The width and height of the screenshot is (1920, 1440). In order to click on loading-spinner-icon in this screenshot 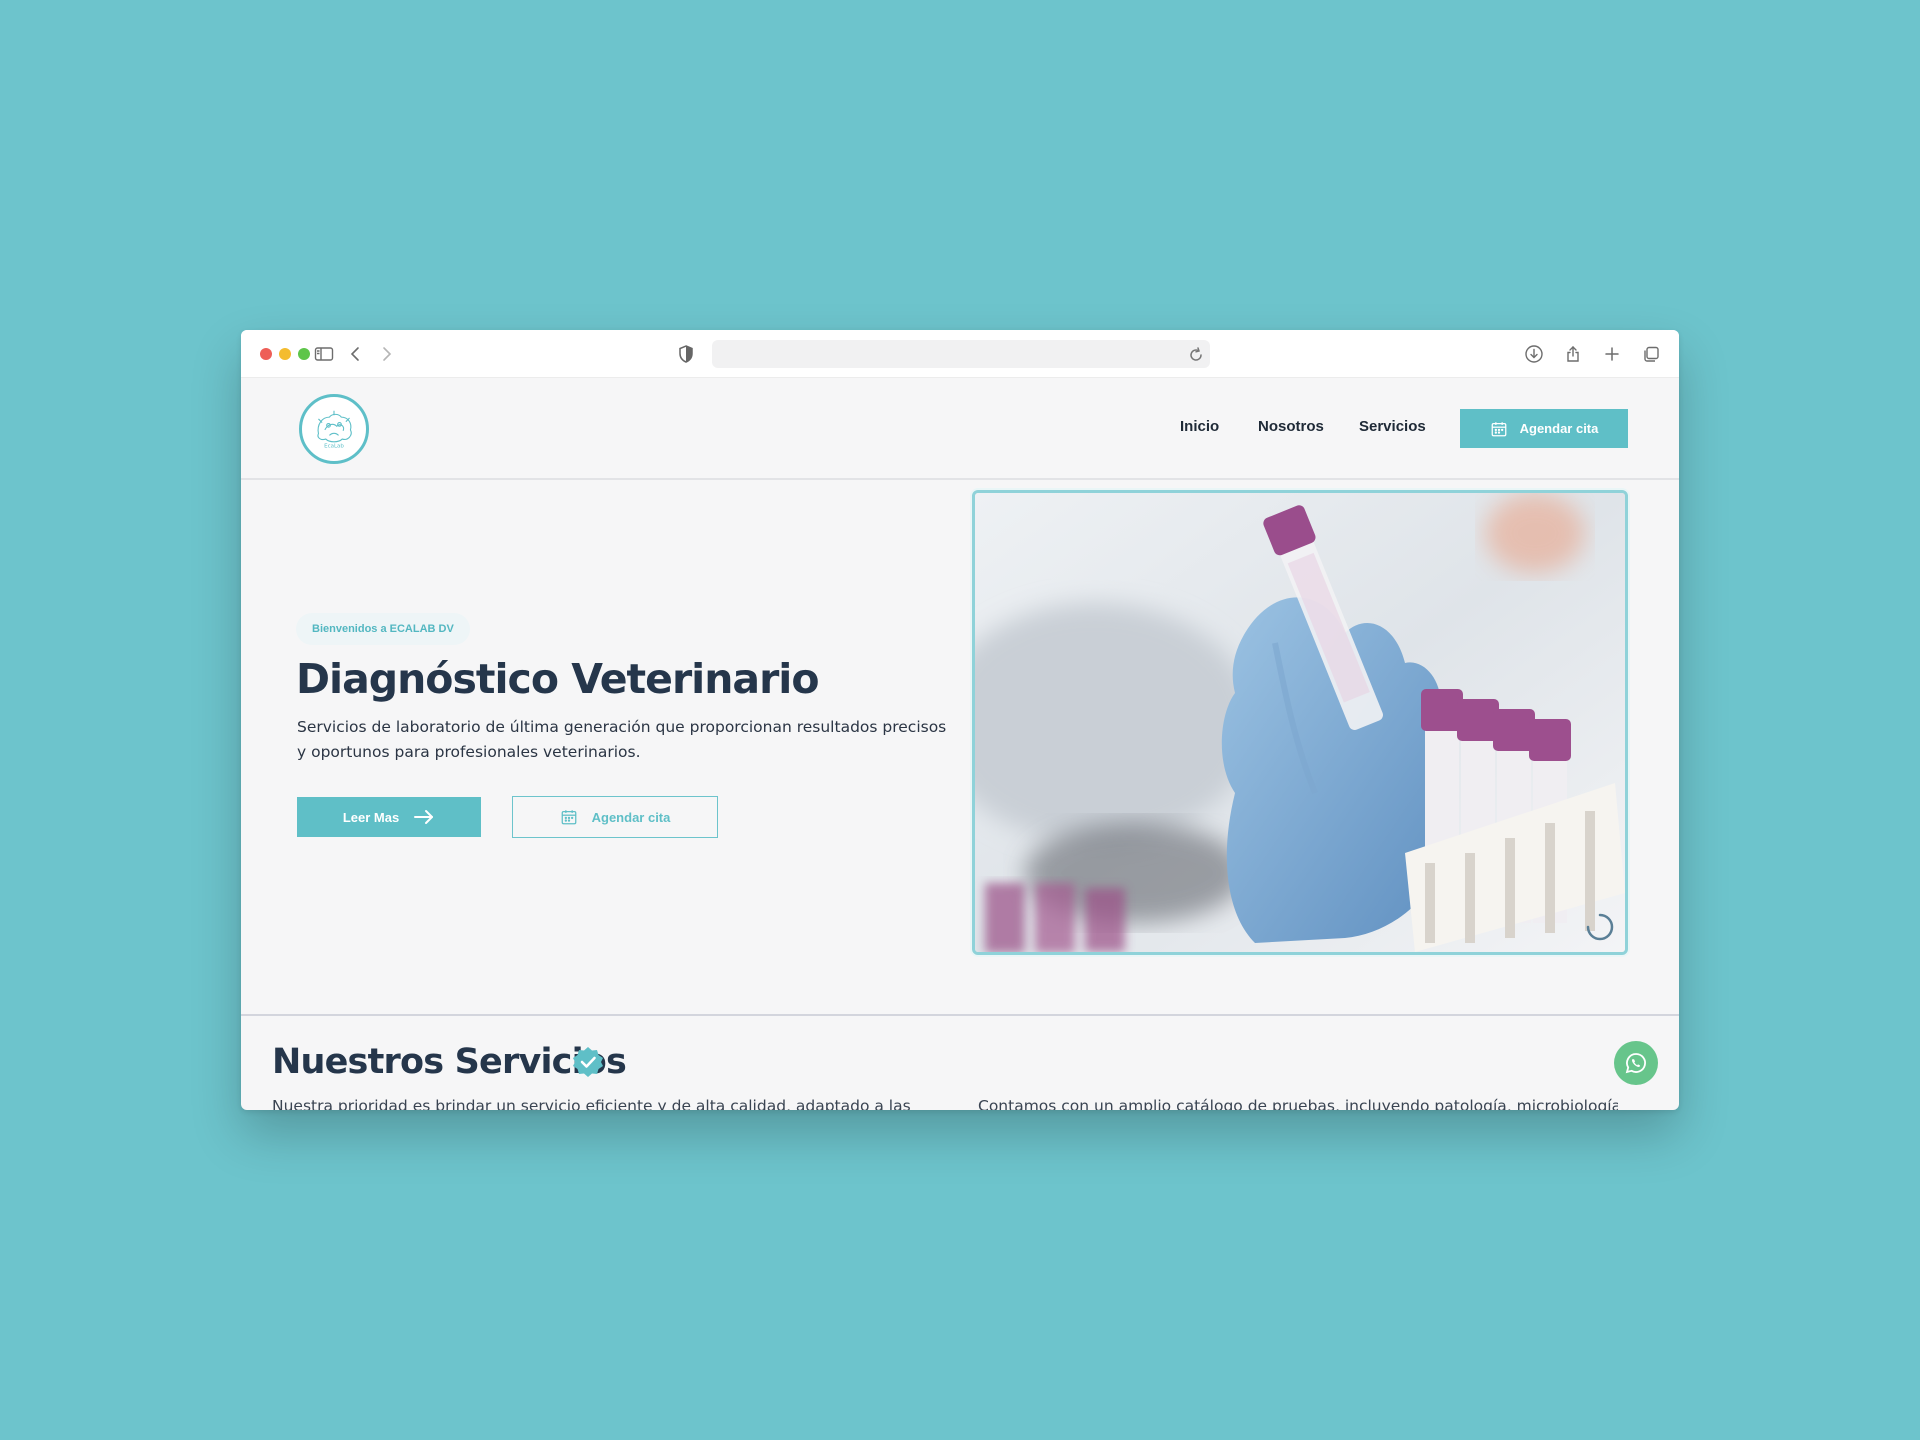, I will do `click(1600, 927)`.